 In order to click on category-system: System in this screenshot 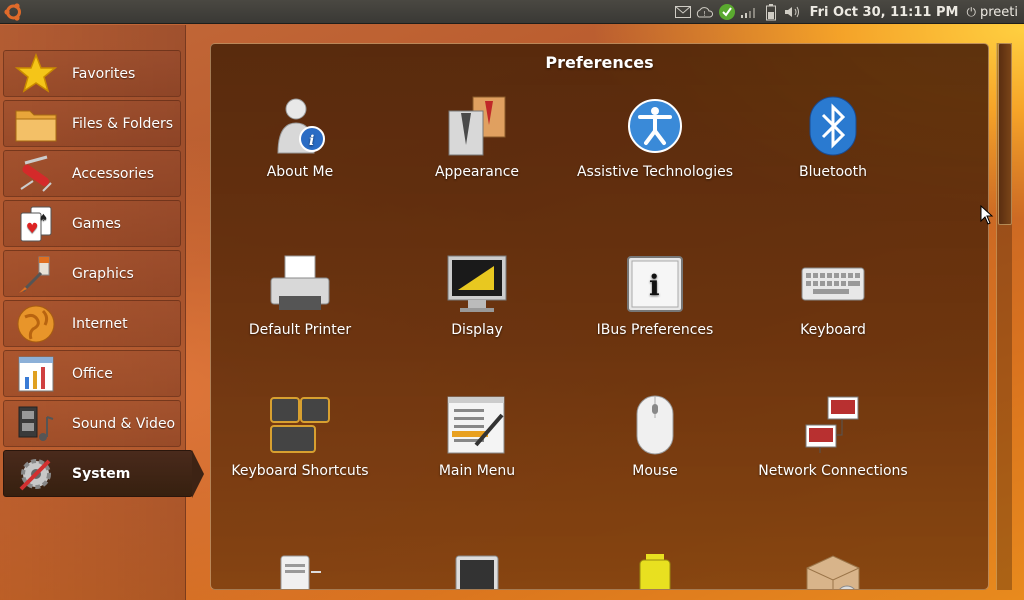, I will do `click(103, 474)`.